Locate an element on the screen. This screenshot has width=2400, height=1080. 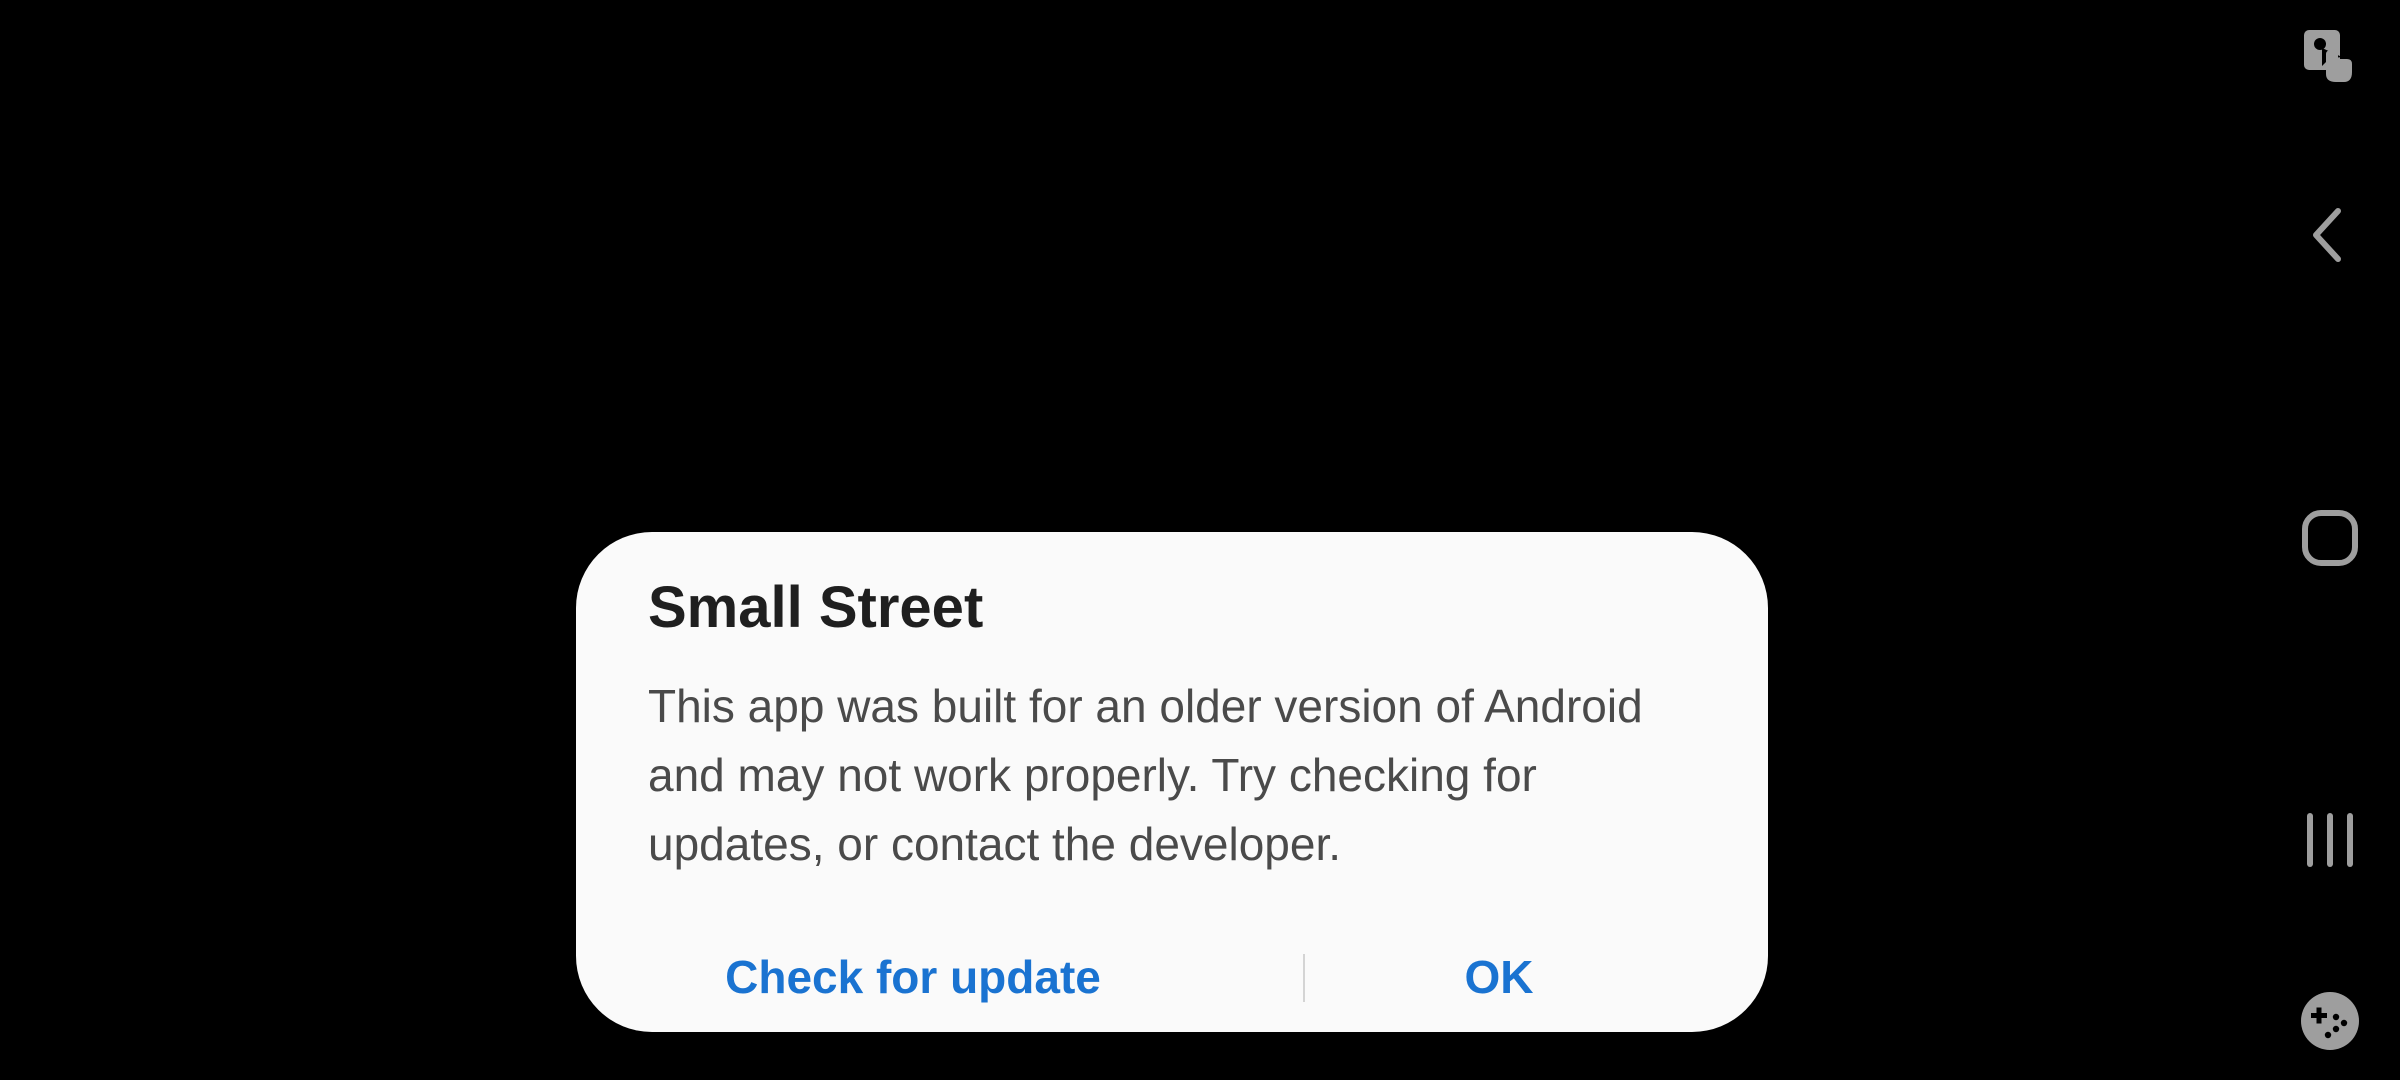
dialog-title: Small Street is located at coordinates (816, 607).